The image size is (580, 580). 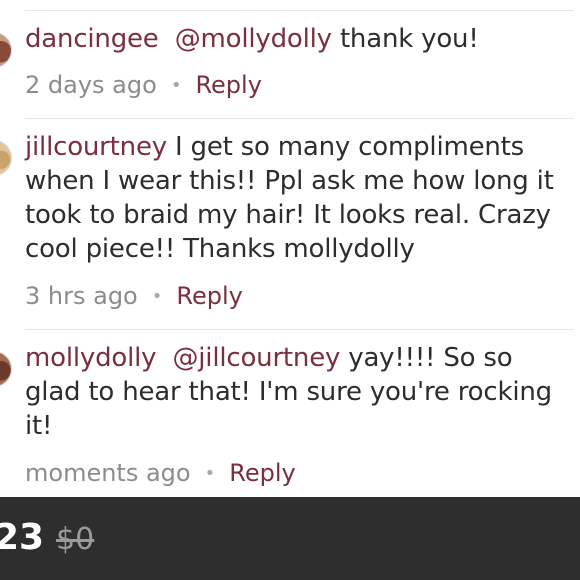 I want to click on comment-mention: @mollydolly, so click(x=253, y=39).